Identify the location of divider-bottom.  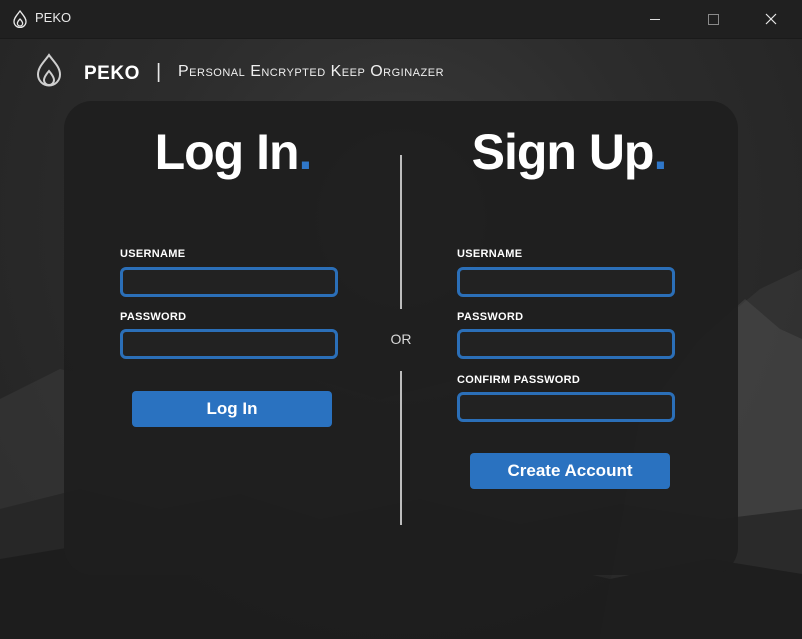
(401, 448).